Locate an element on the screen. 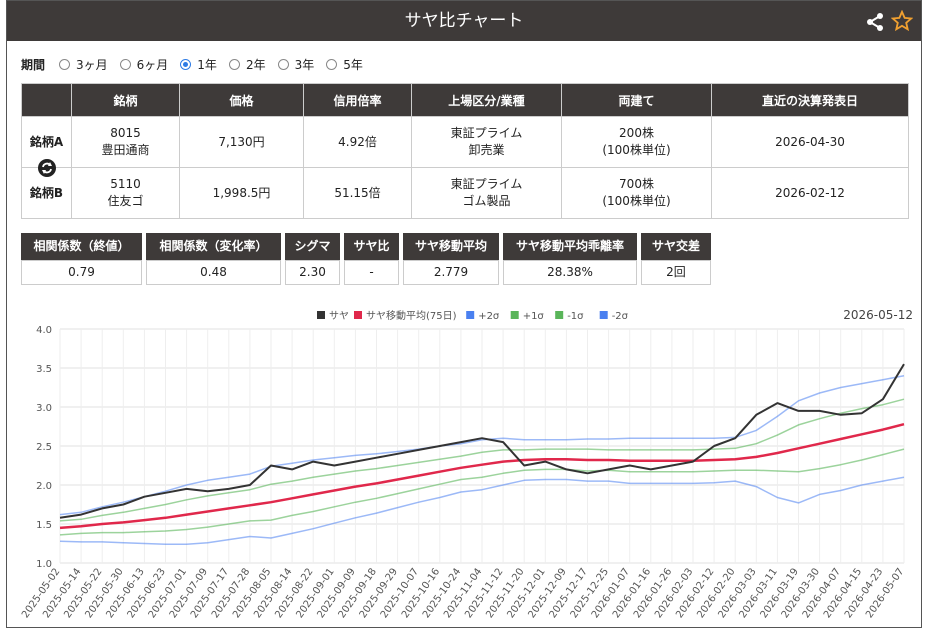 The width and height of the screenshot is (926, 628). price-cell: 1,998.5円 is located at coordinates (241, 193).